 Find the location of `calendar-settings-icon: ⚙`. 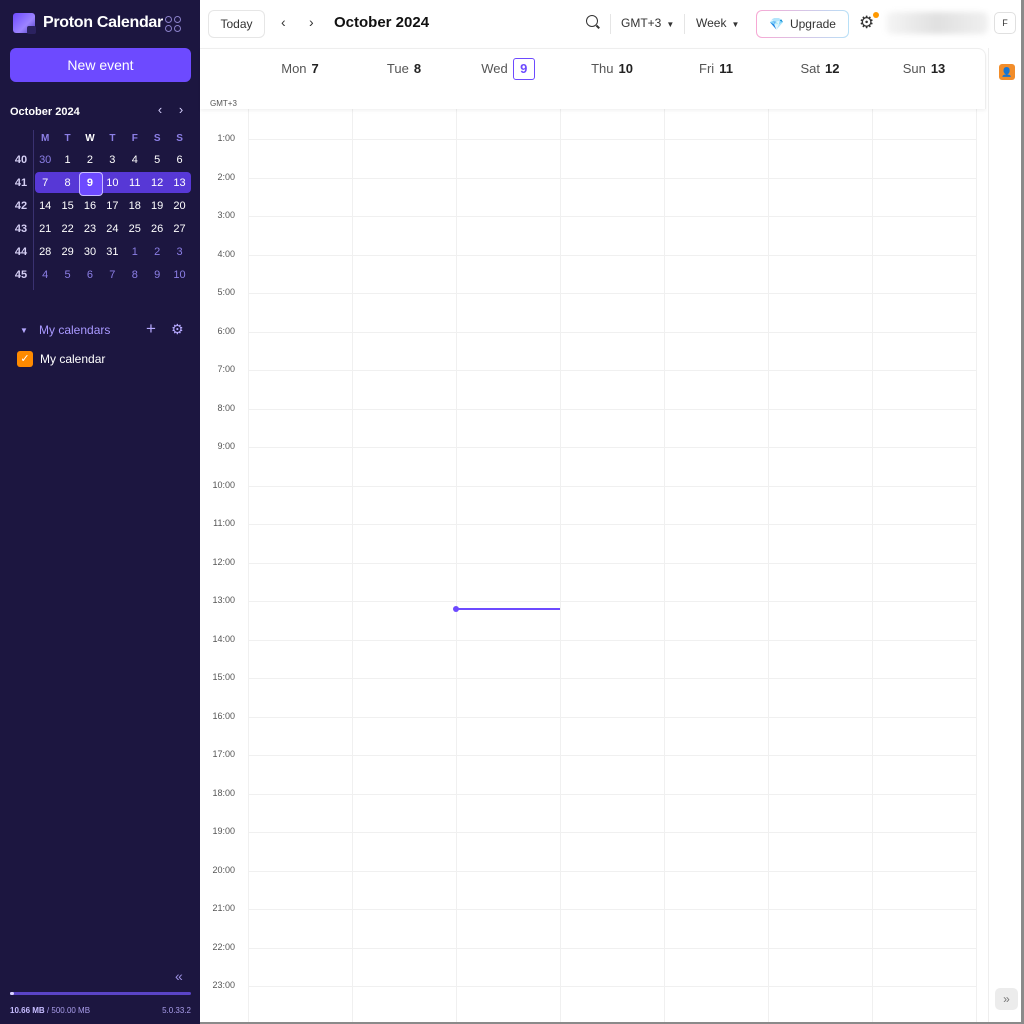

calendar-settings-icon: ⚙ is located at coordinates (177, 329).